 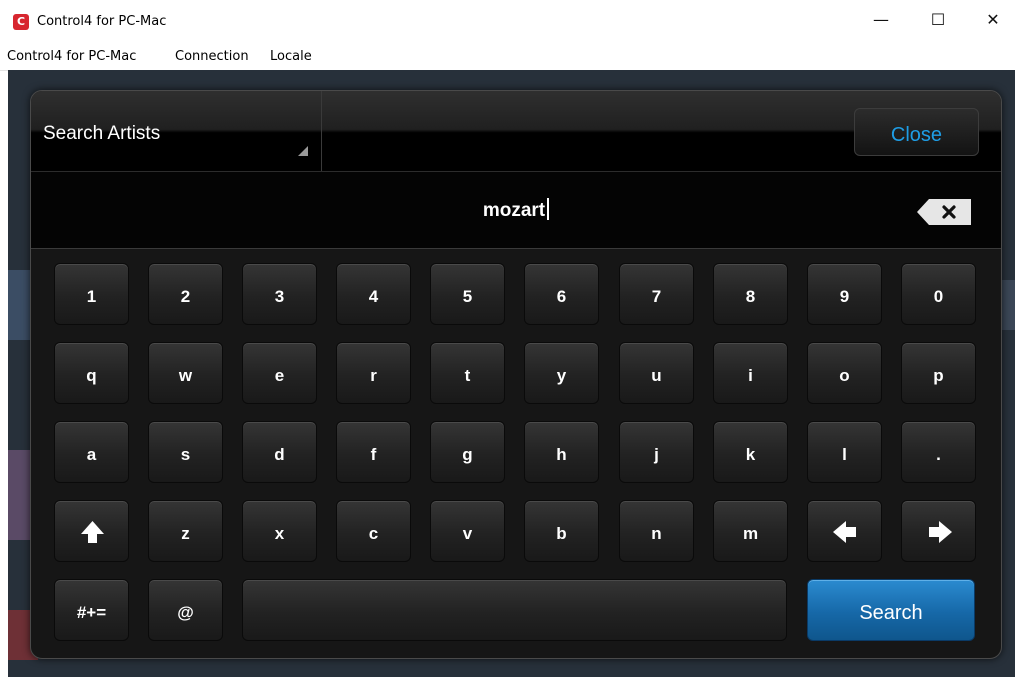 What do you see at coordinates (844, 294) in the screenshot?
I see `key-9: 9` at bounding box center [844, 294].